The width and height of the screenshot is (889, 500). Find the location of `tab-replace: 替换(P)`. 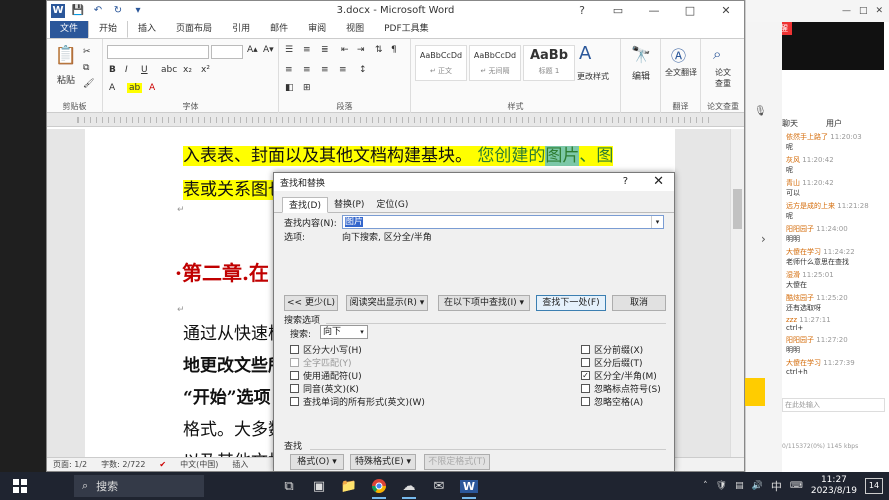

tab-replace: 替换(P) is located at coordinates (349, 205).